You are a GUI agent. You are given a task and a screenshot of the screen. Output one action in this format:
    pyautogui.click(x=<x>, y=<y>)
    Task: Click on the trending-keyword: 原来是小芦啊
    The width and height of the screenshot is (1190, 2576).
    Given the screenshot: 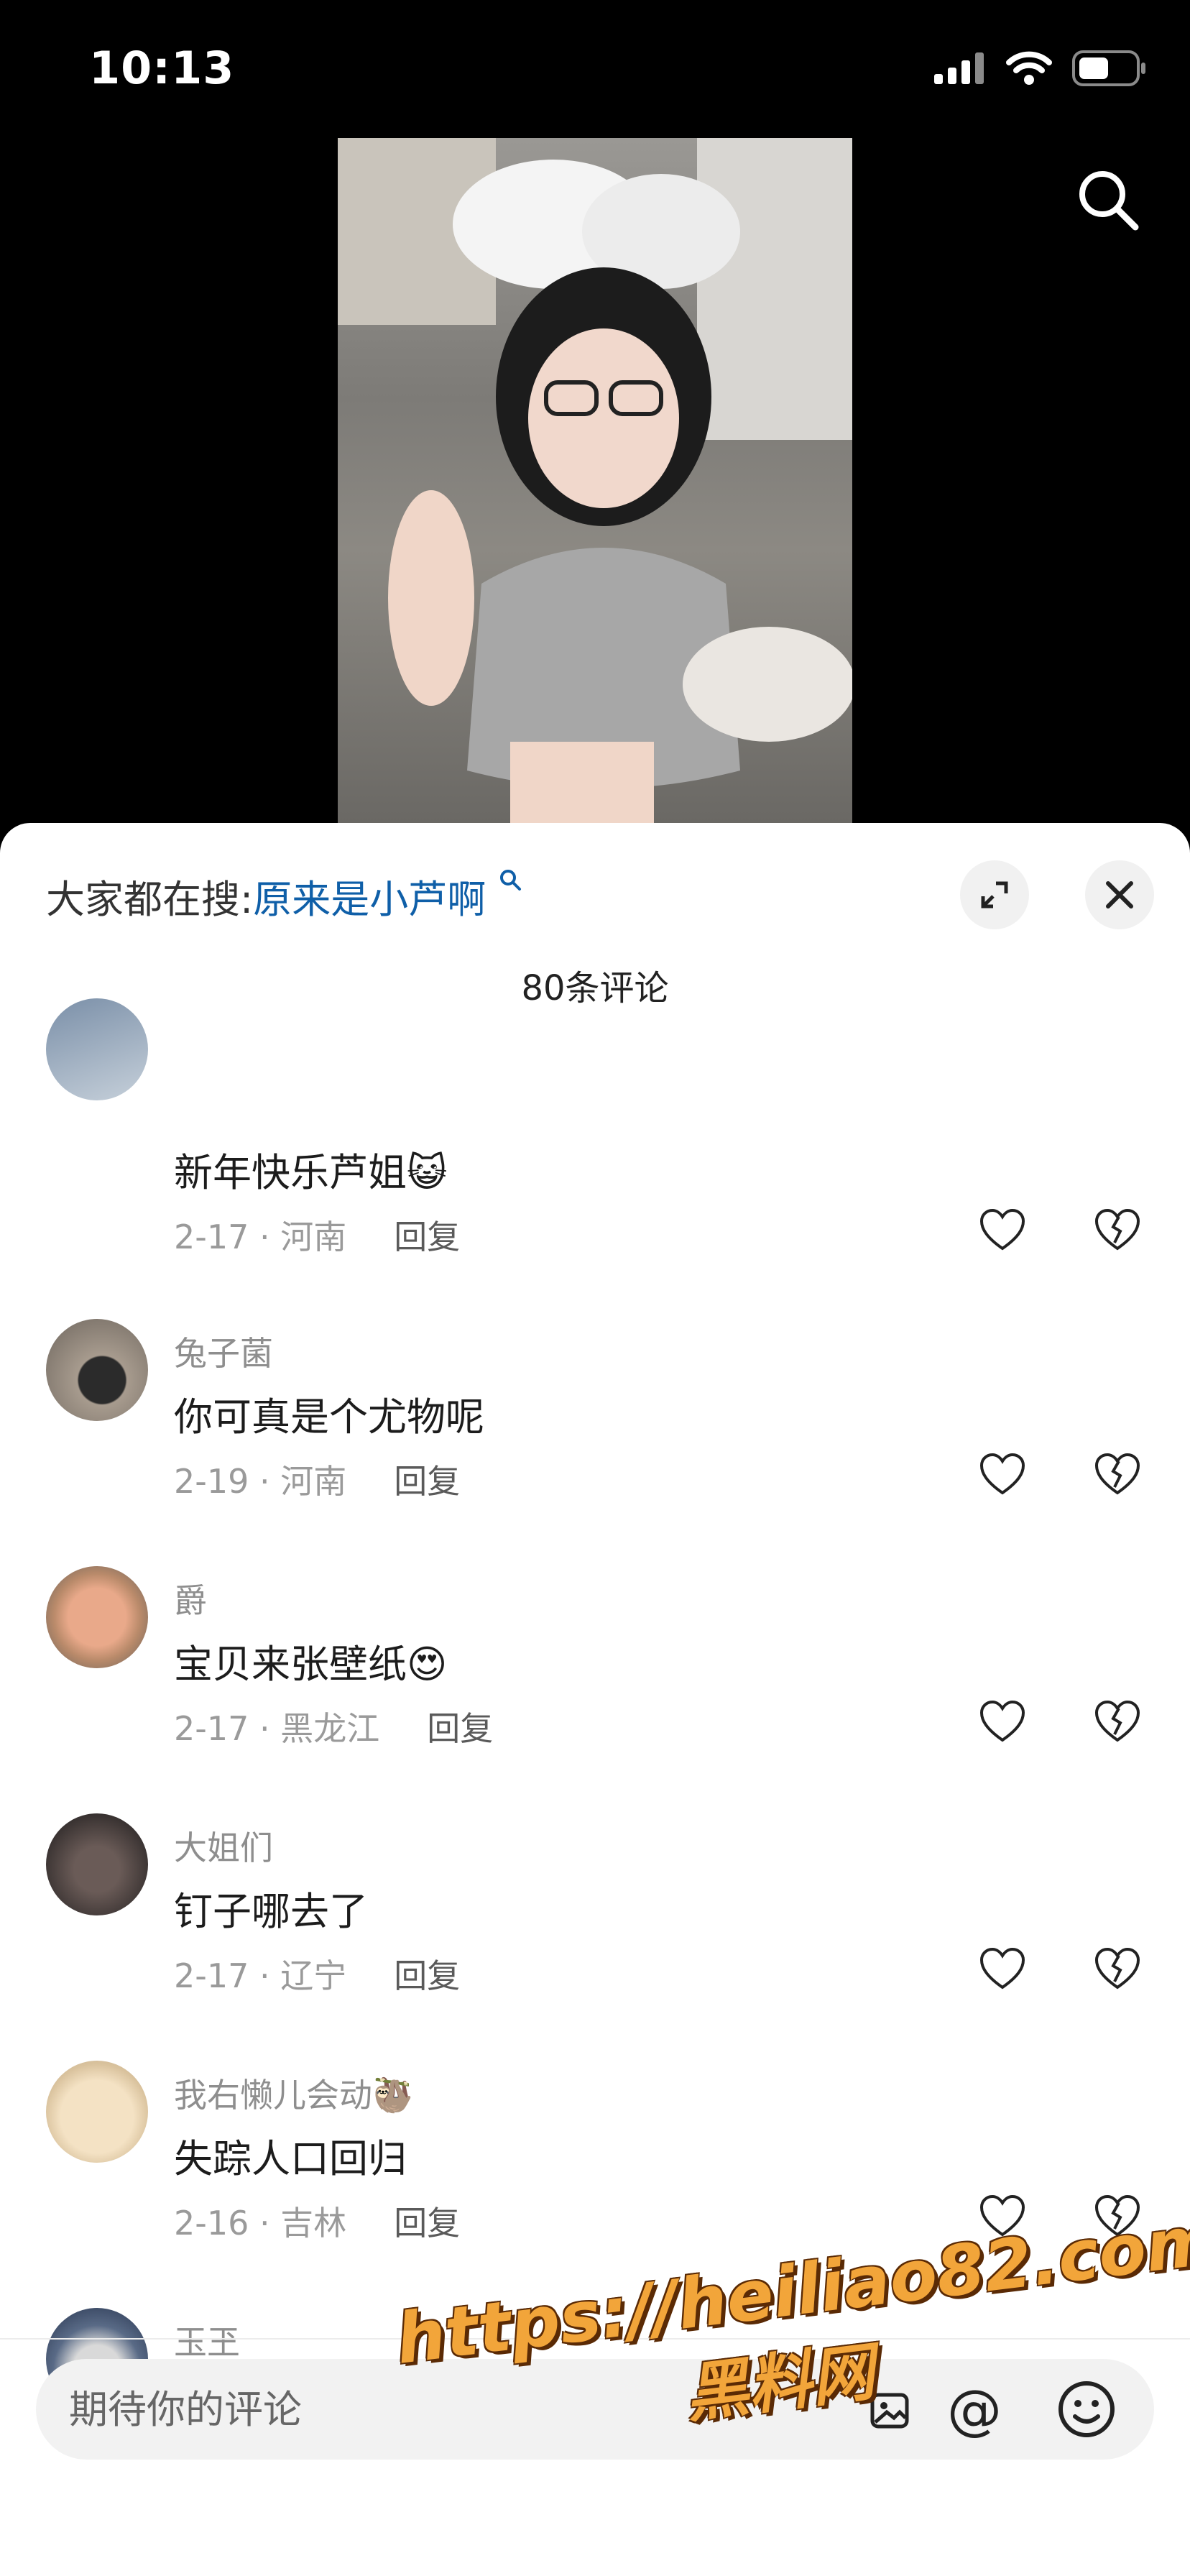 What is the action you would take?
    pyautogui.click(x=369, y=899)
    